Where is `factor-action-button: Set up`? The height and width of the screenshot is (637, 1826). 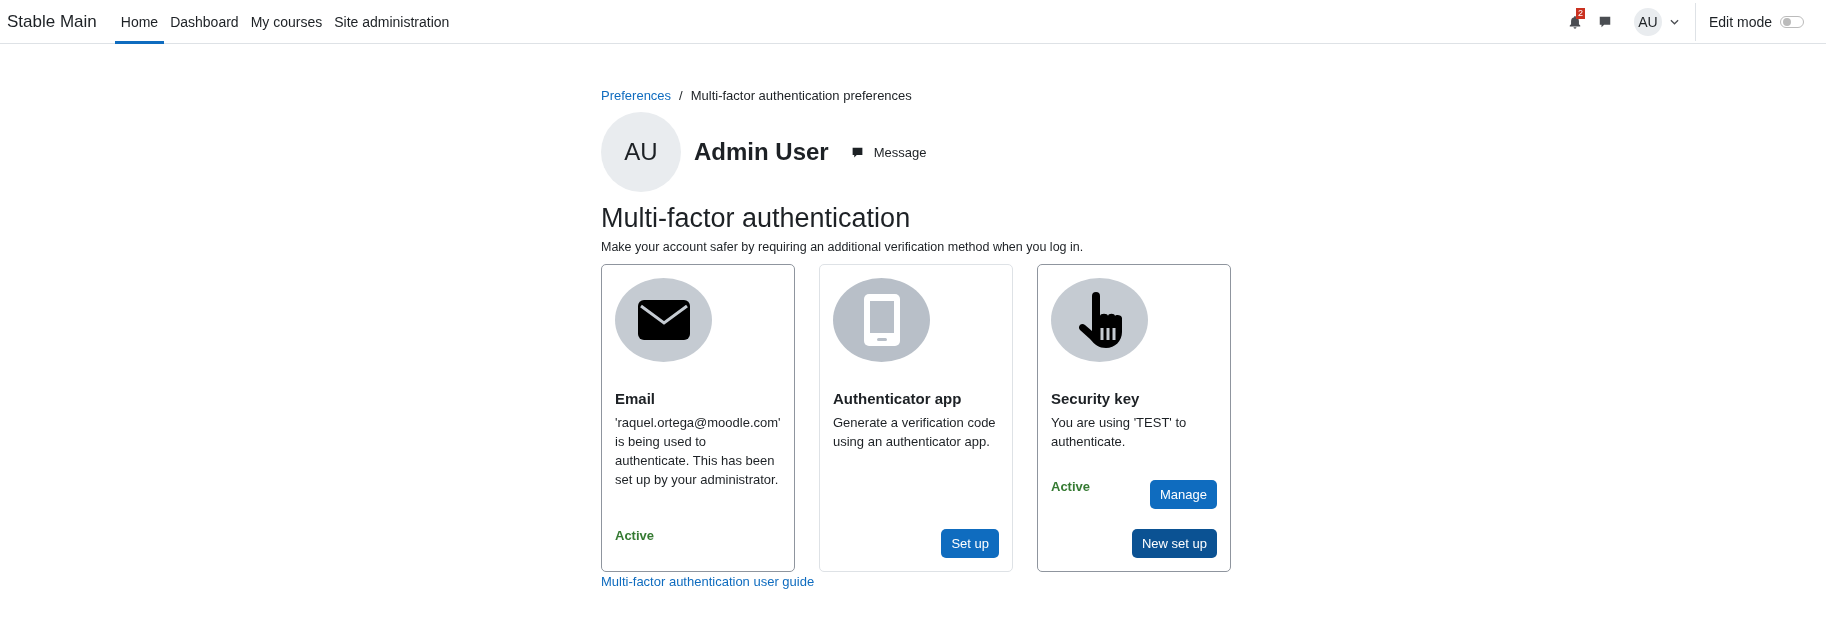 factor-action-button: Set up is located at coordinates (970, 543).